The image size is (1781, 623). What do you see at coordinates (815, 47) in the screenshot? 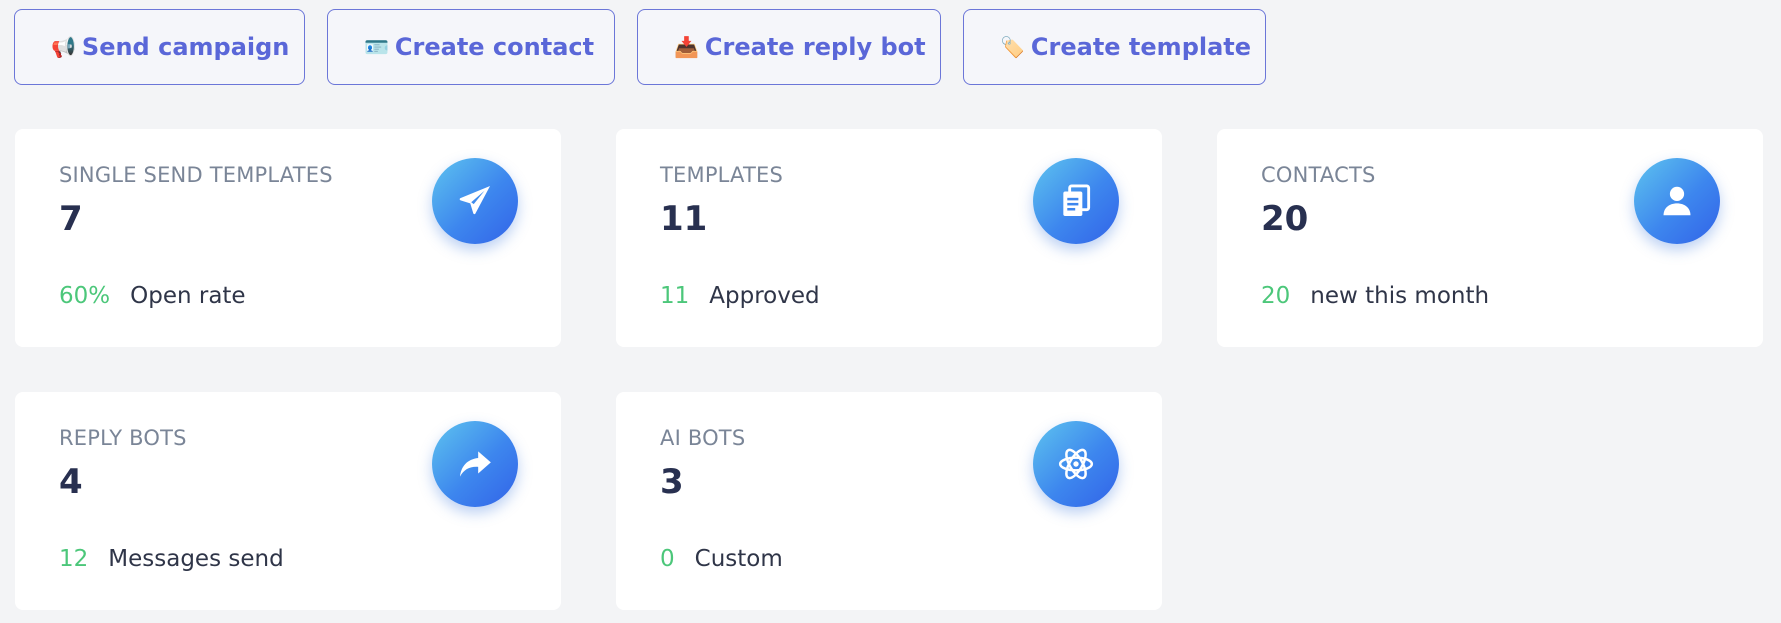
I see `create-reply-bot-label: Create reply bot` at bounding box center [815, 47].